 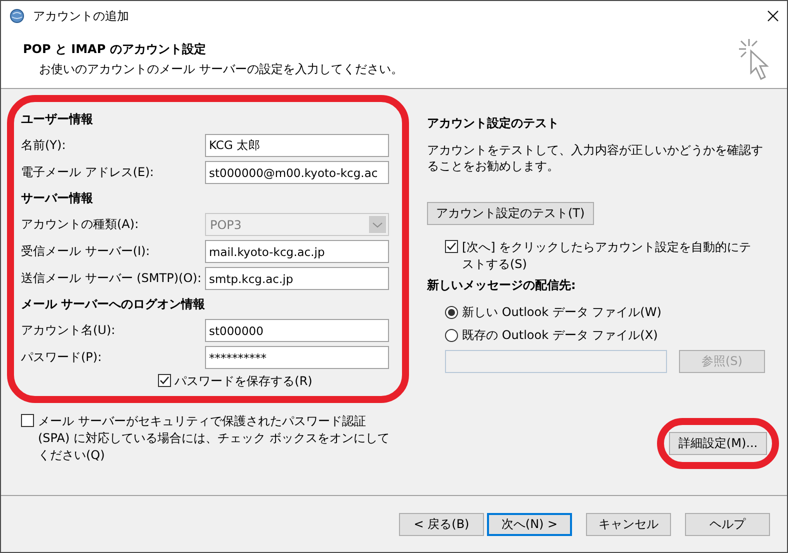 I want to click on footer-button: 次へ(N) >, so click(x=529, y=524).